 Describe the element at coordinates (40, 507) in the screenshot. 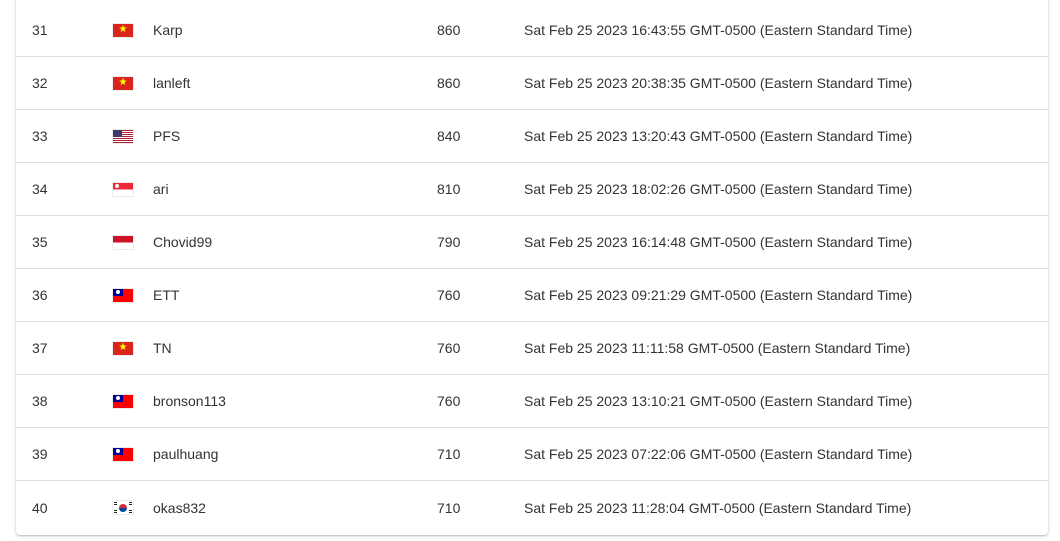

I see `rank-cell: 40` at that location.